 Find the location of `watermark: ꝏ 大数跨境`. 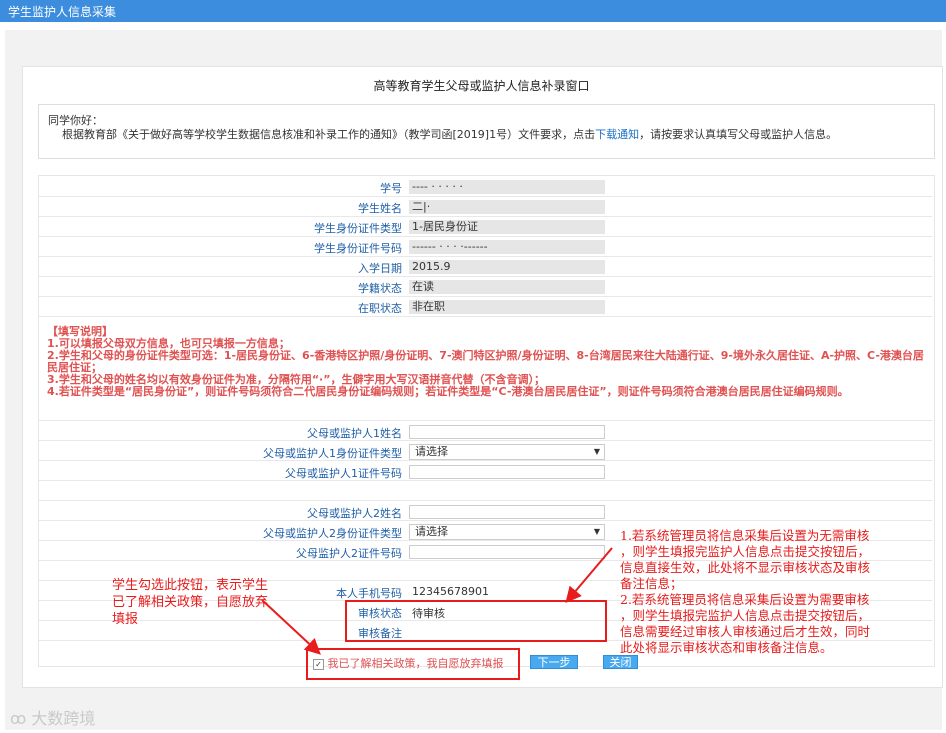

watermark: ꝏ 大数跨境 is located at coordinates (52, 717).